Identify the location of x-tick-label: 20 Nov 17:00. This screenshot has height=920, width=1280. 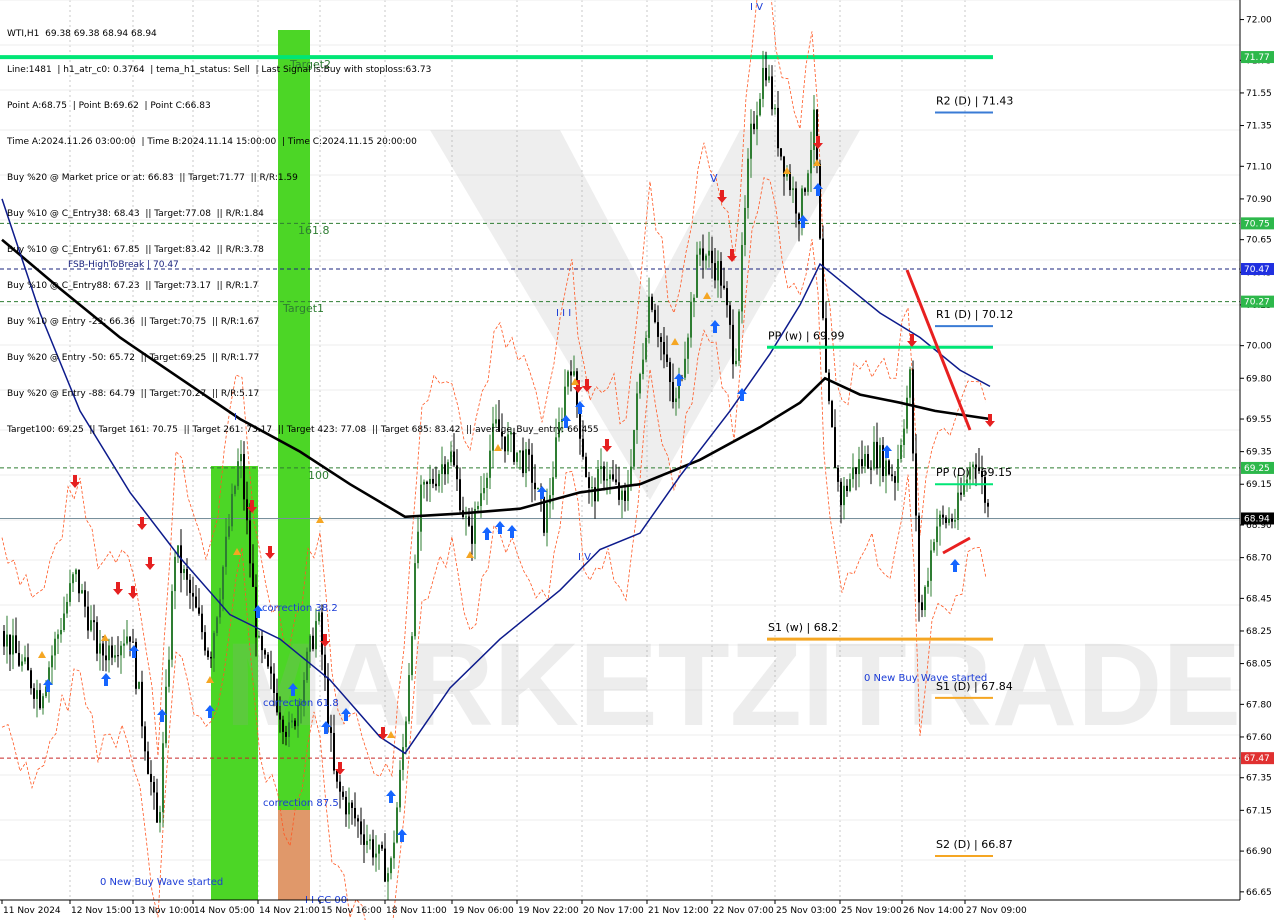
(613, 911).